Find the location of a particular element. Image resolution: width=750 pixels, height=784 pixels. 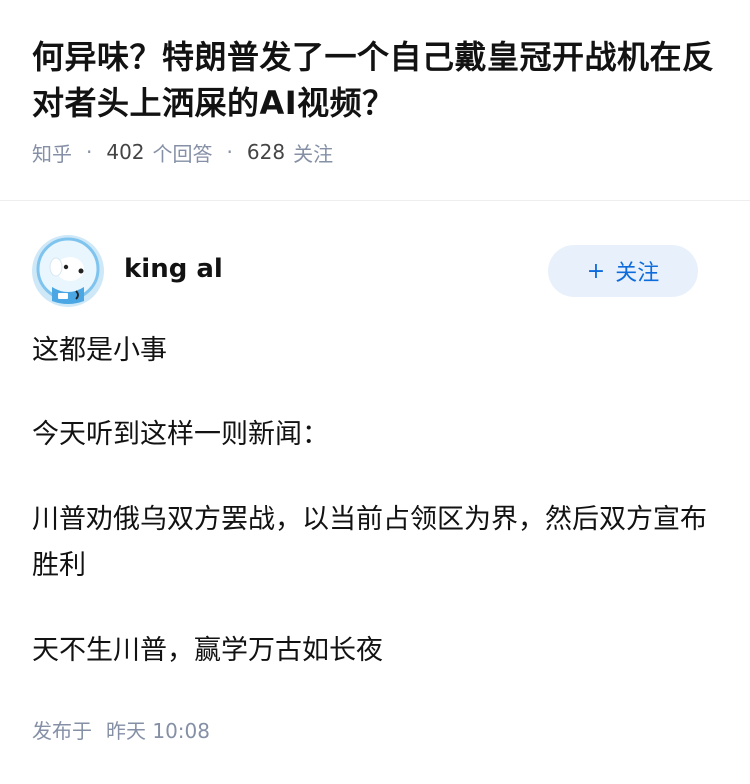

followers-label: 关注 is located at coordinates (313, 152).